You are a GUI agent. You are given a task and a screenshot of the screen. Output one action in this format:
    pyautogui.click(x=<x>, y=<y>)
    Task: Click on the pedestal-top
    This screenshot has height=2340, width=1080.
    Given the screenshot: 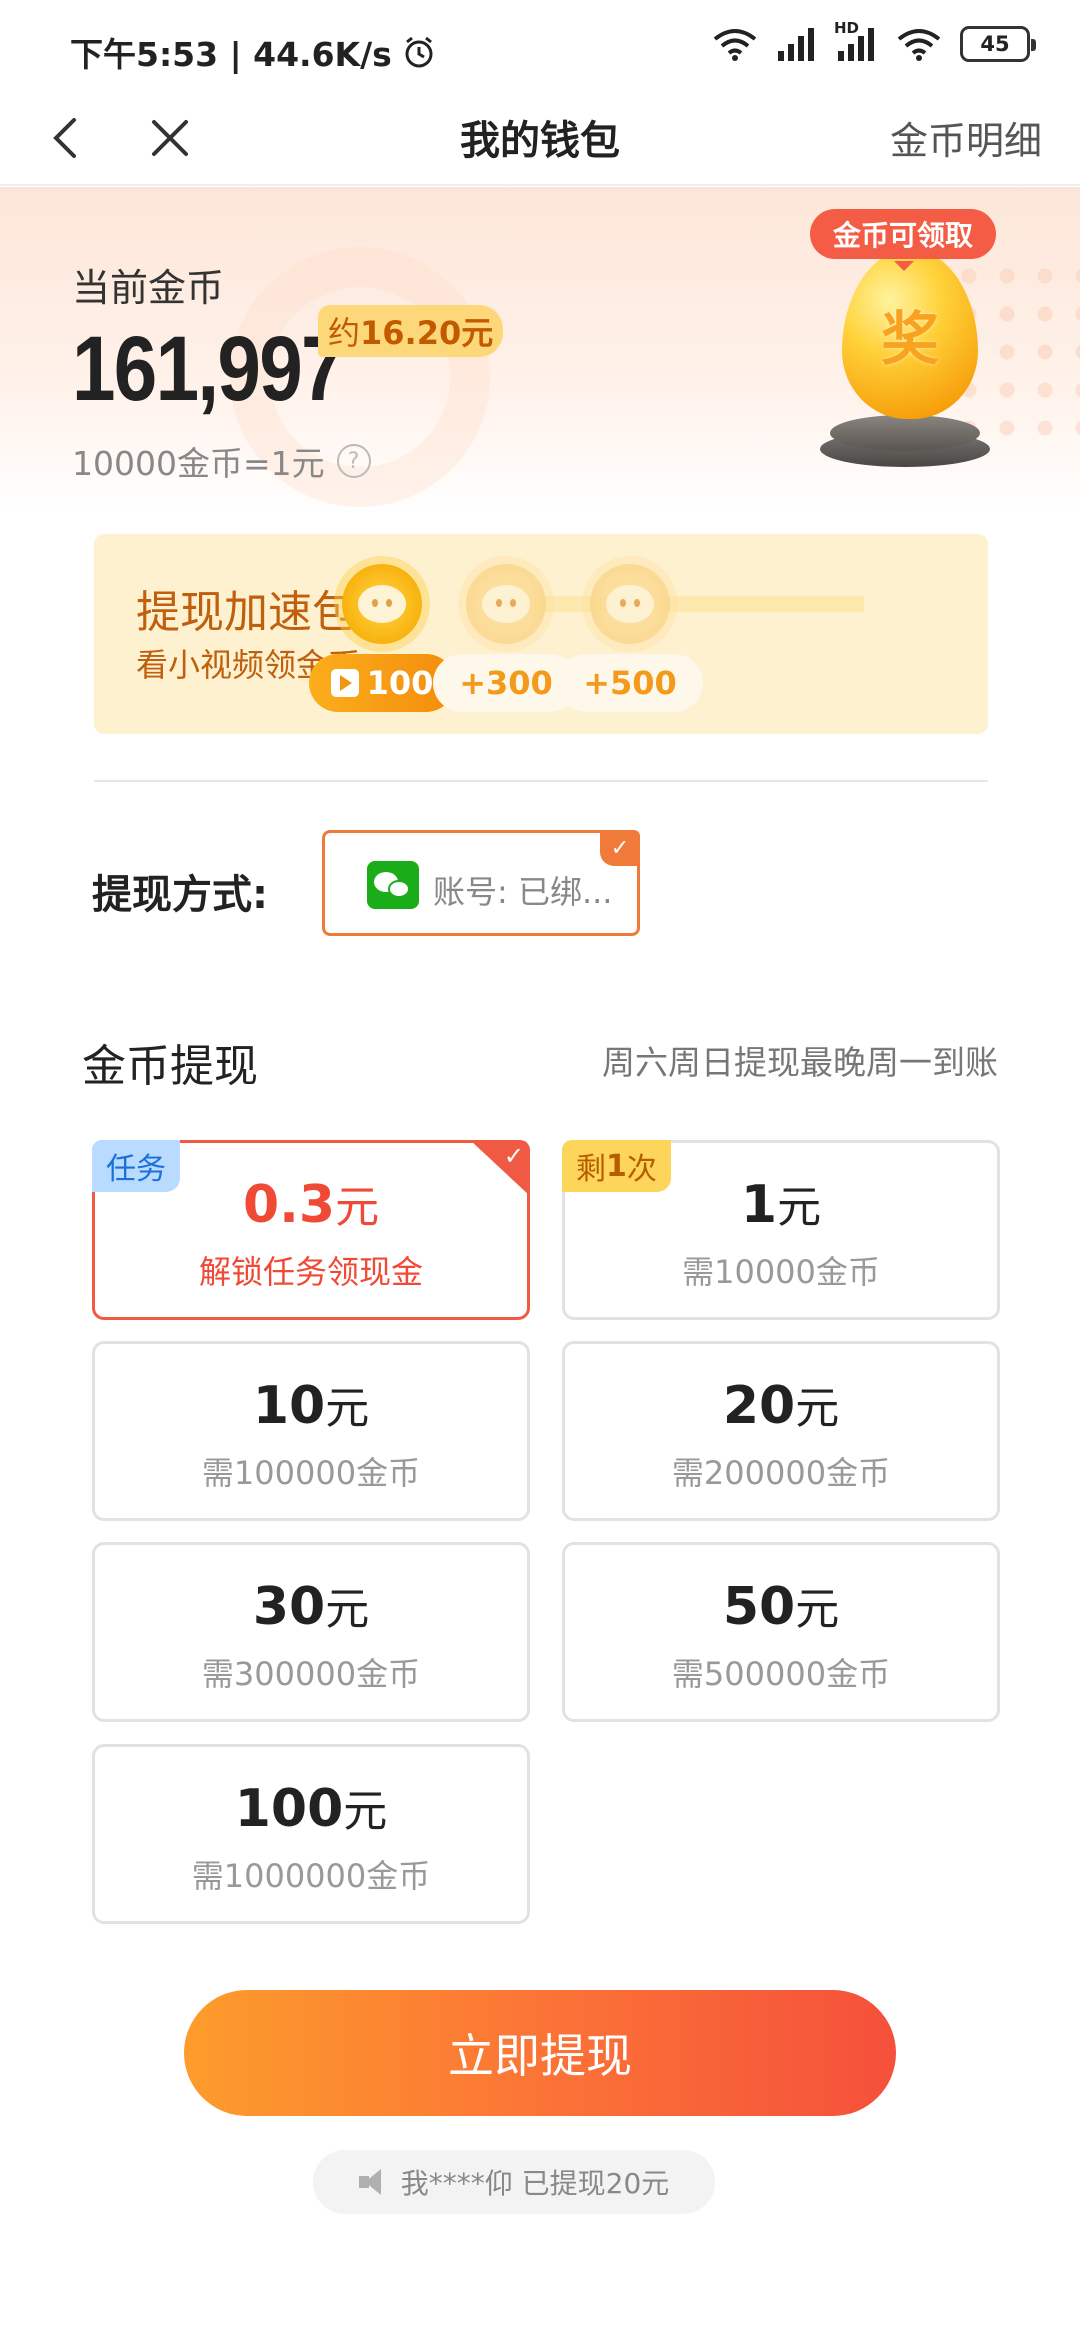 What is the action you would take?
    pyautogui.click(x=905, y=433)
    